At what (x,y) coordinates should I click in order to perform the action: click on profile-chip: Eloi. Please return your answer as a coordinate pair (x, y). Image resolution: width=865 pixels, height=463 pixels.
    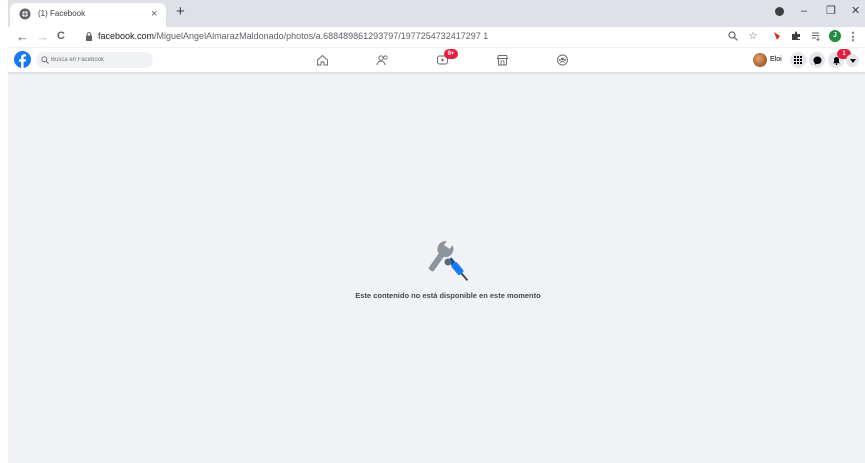
    Looking at the image, I should click on (770, 60).